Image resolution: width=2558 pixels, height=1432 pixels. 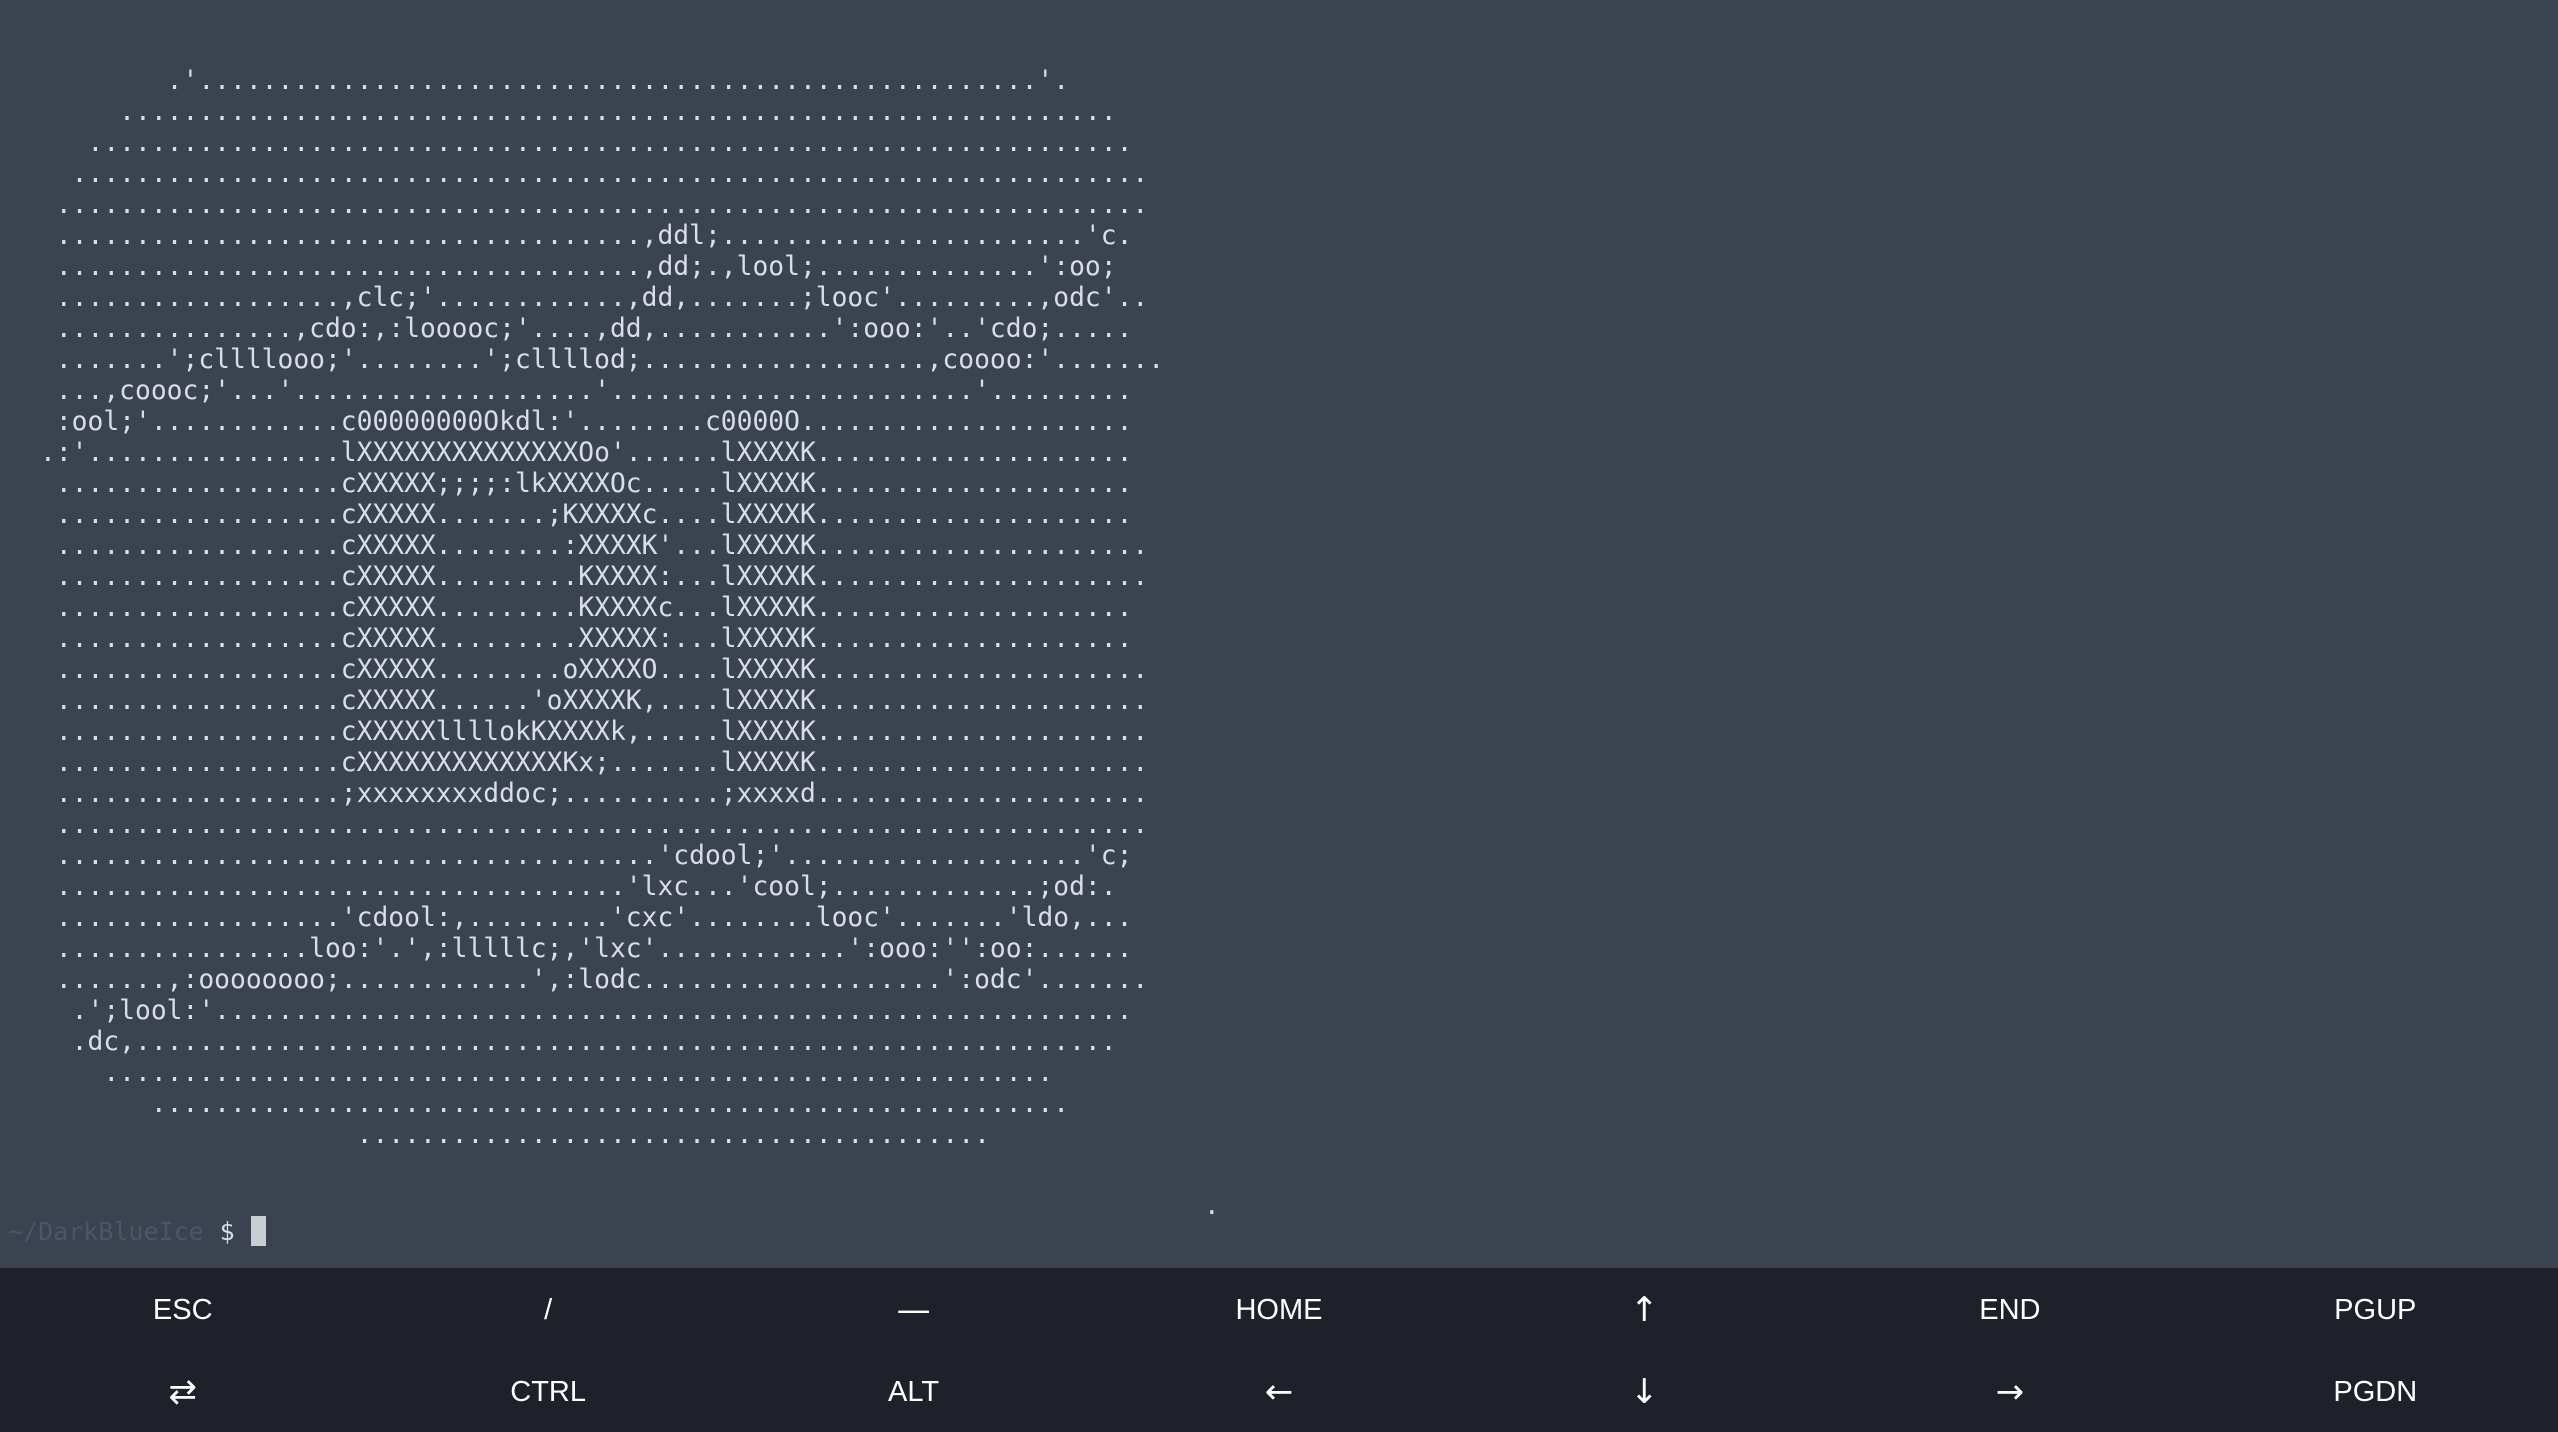 I want to click on arrow-left-key: ←, so click(x=1278, y=1392).